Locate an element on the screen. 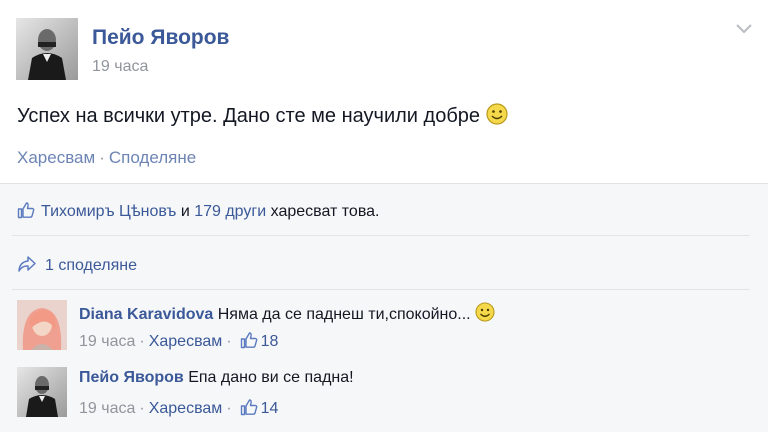 The width and height of the screenshot is (768, 432). likes-and-text: и is located at coordinates (185, 211).